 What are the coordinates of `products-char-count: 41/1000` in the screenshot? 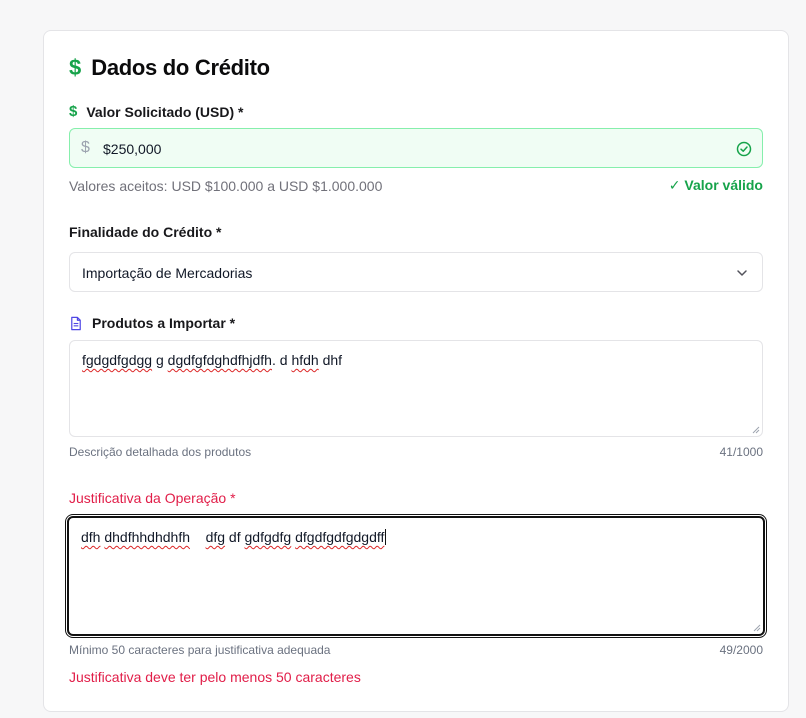 It's located at (741, 452).